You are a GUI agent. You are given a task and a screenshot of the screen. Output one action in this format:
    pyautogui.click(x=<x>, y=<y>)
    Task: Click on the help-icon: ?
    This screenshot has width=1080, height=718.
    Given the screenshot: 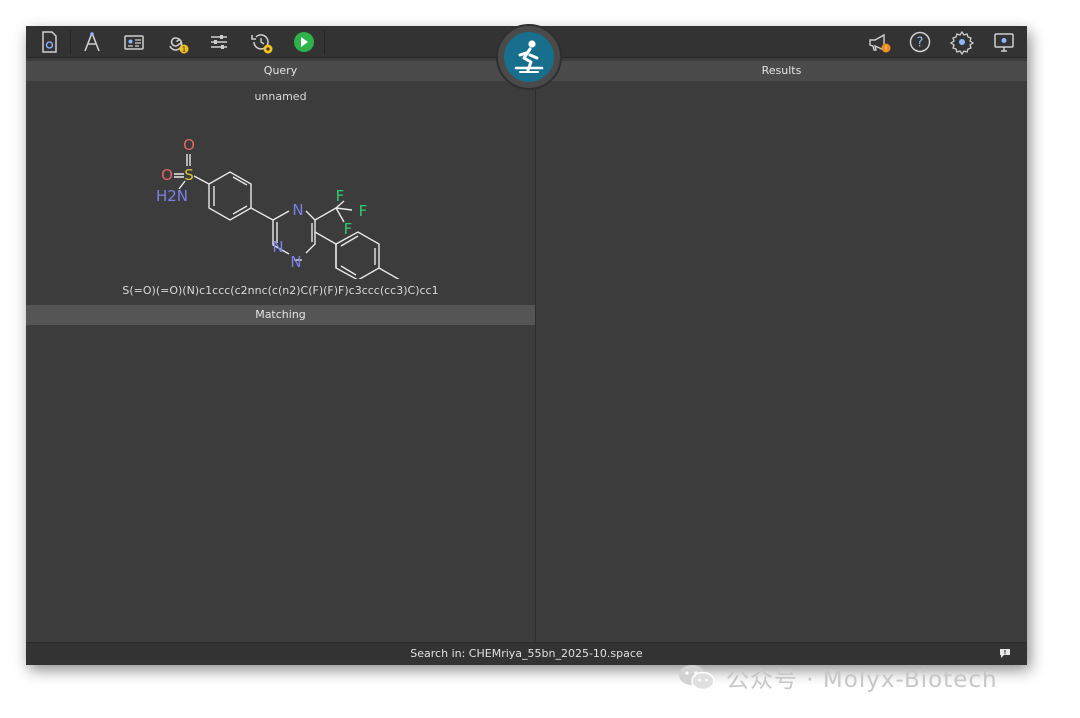 What is the action you would take?
    pyautogui.click(x=920, y=42)
    